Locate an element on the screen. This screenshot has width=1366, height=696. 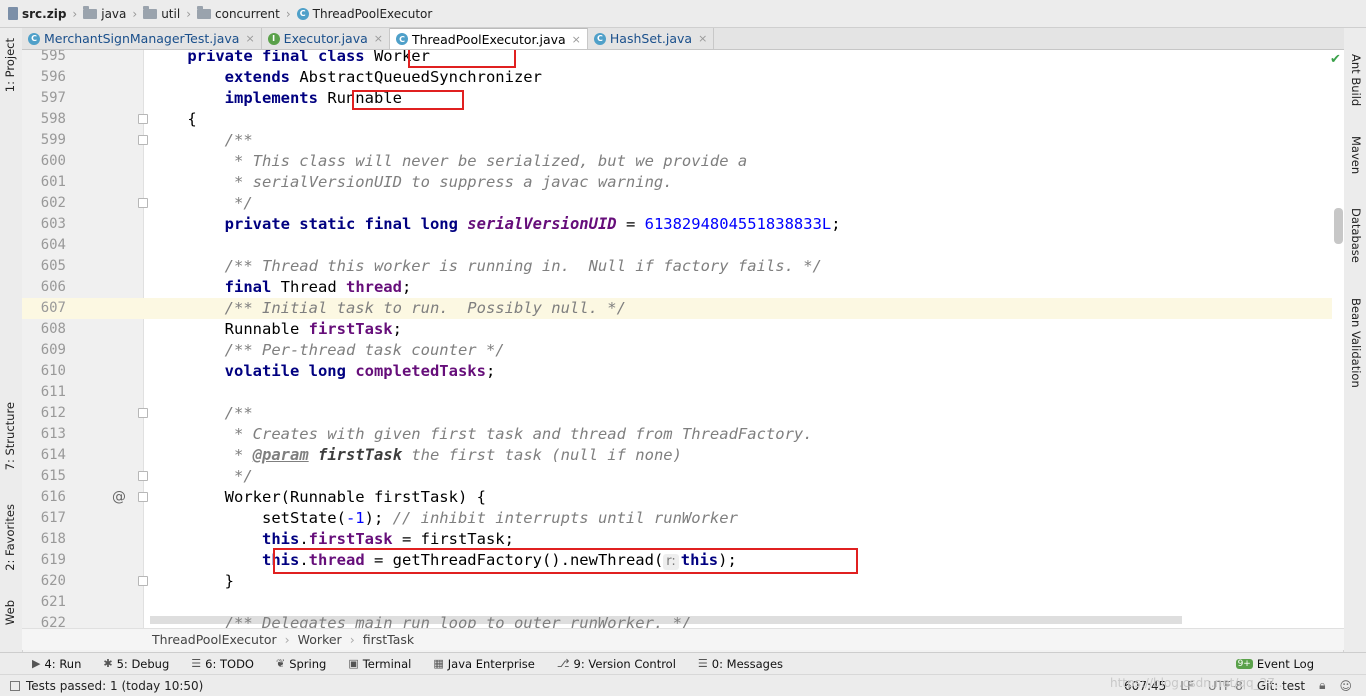
tool-window-database: Database is located at coordinates (1356, 235).